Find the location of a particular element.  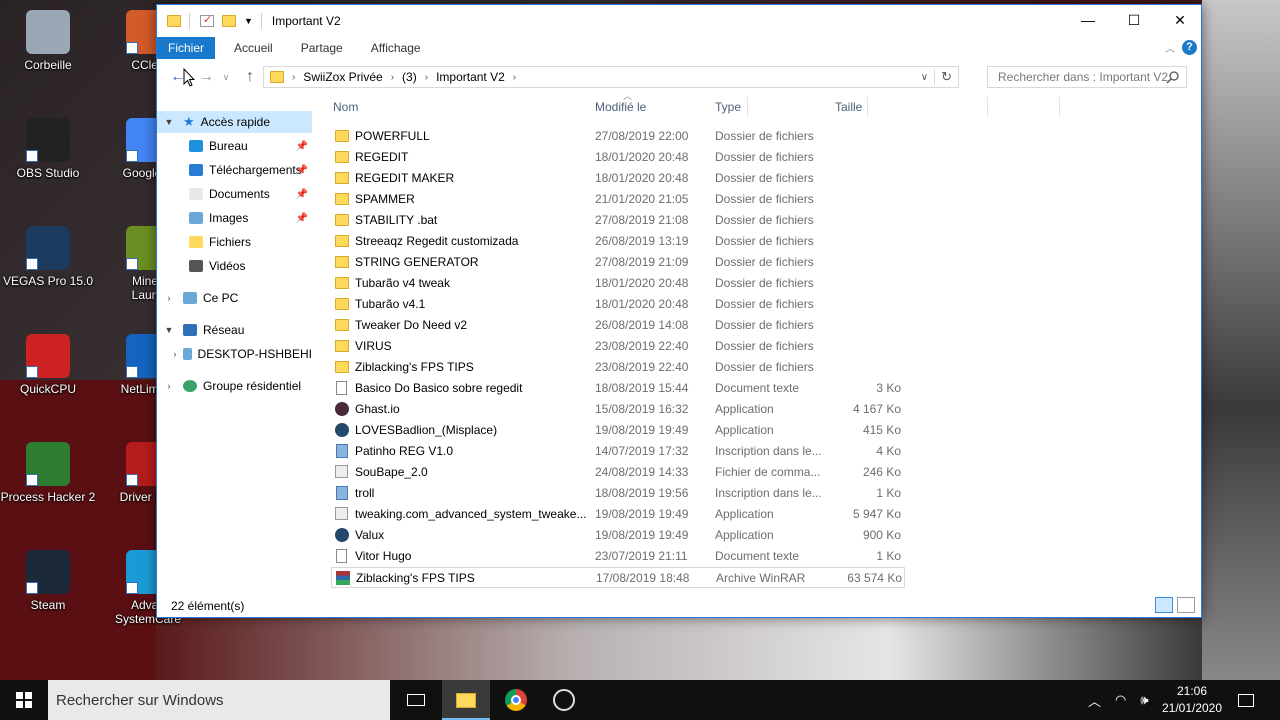

tree-item-quick-access-entry: Documents 📌 is located at coordinates (234, 194).